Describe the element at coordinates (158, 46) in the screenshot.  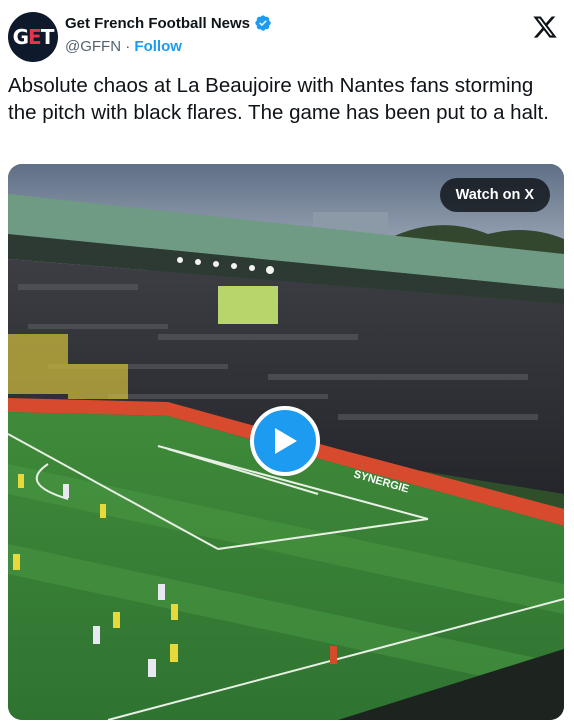
I see `follow-button: Follow` at that location.